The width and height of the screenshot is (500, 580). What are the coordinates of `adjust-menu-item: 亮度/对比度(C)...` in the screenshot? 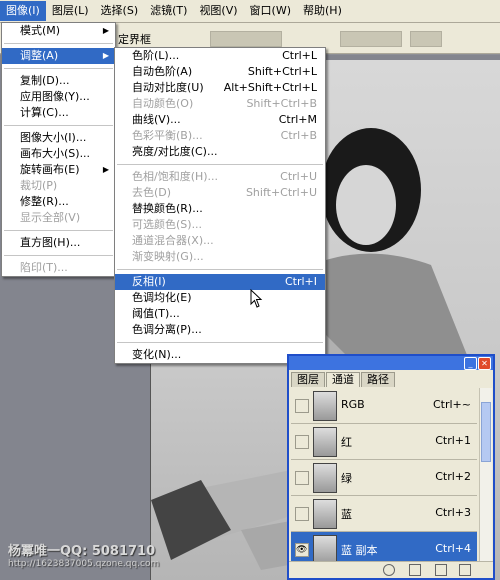 It's located at (220, 152).